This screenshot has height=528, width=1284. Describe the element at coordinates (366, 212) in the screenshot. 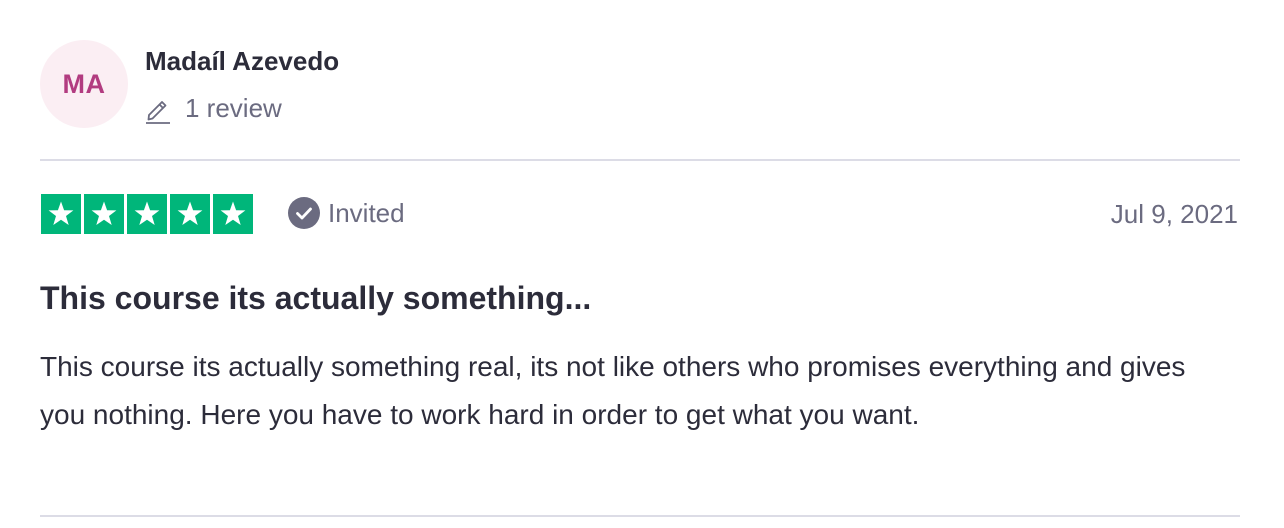

I see `invited-label: Invited` at that location.